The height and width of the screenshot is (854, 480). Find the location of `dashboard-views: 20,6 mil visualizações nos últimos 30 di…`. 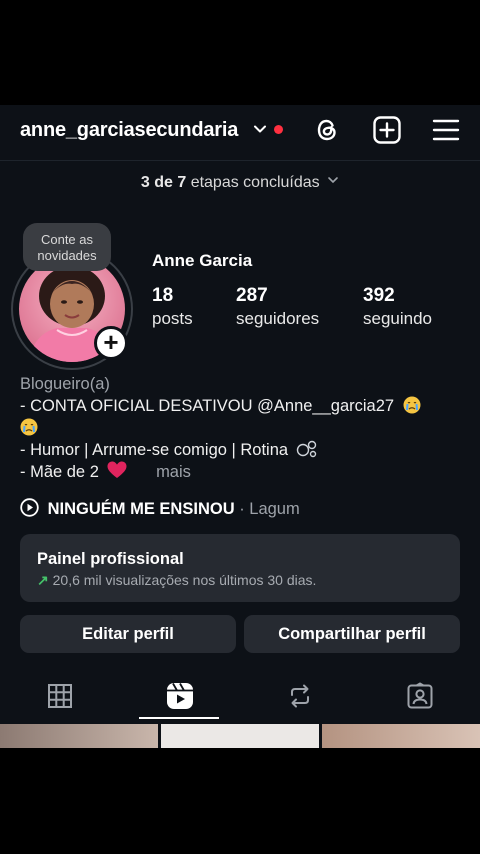

dashboard-views: 20,6 mil visualizações nos últimos 30 di… is located at coordinates (184, 580).